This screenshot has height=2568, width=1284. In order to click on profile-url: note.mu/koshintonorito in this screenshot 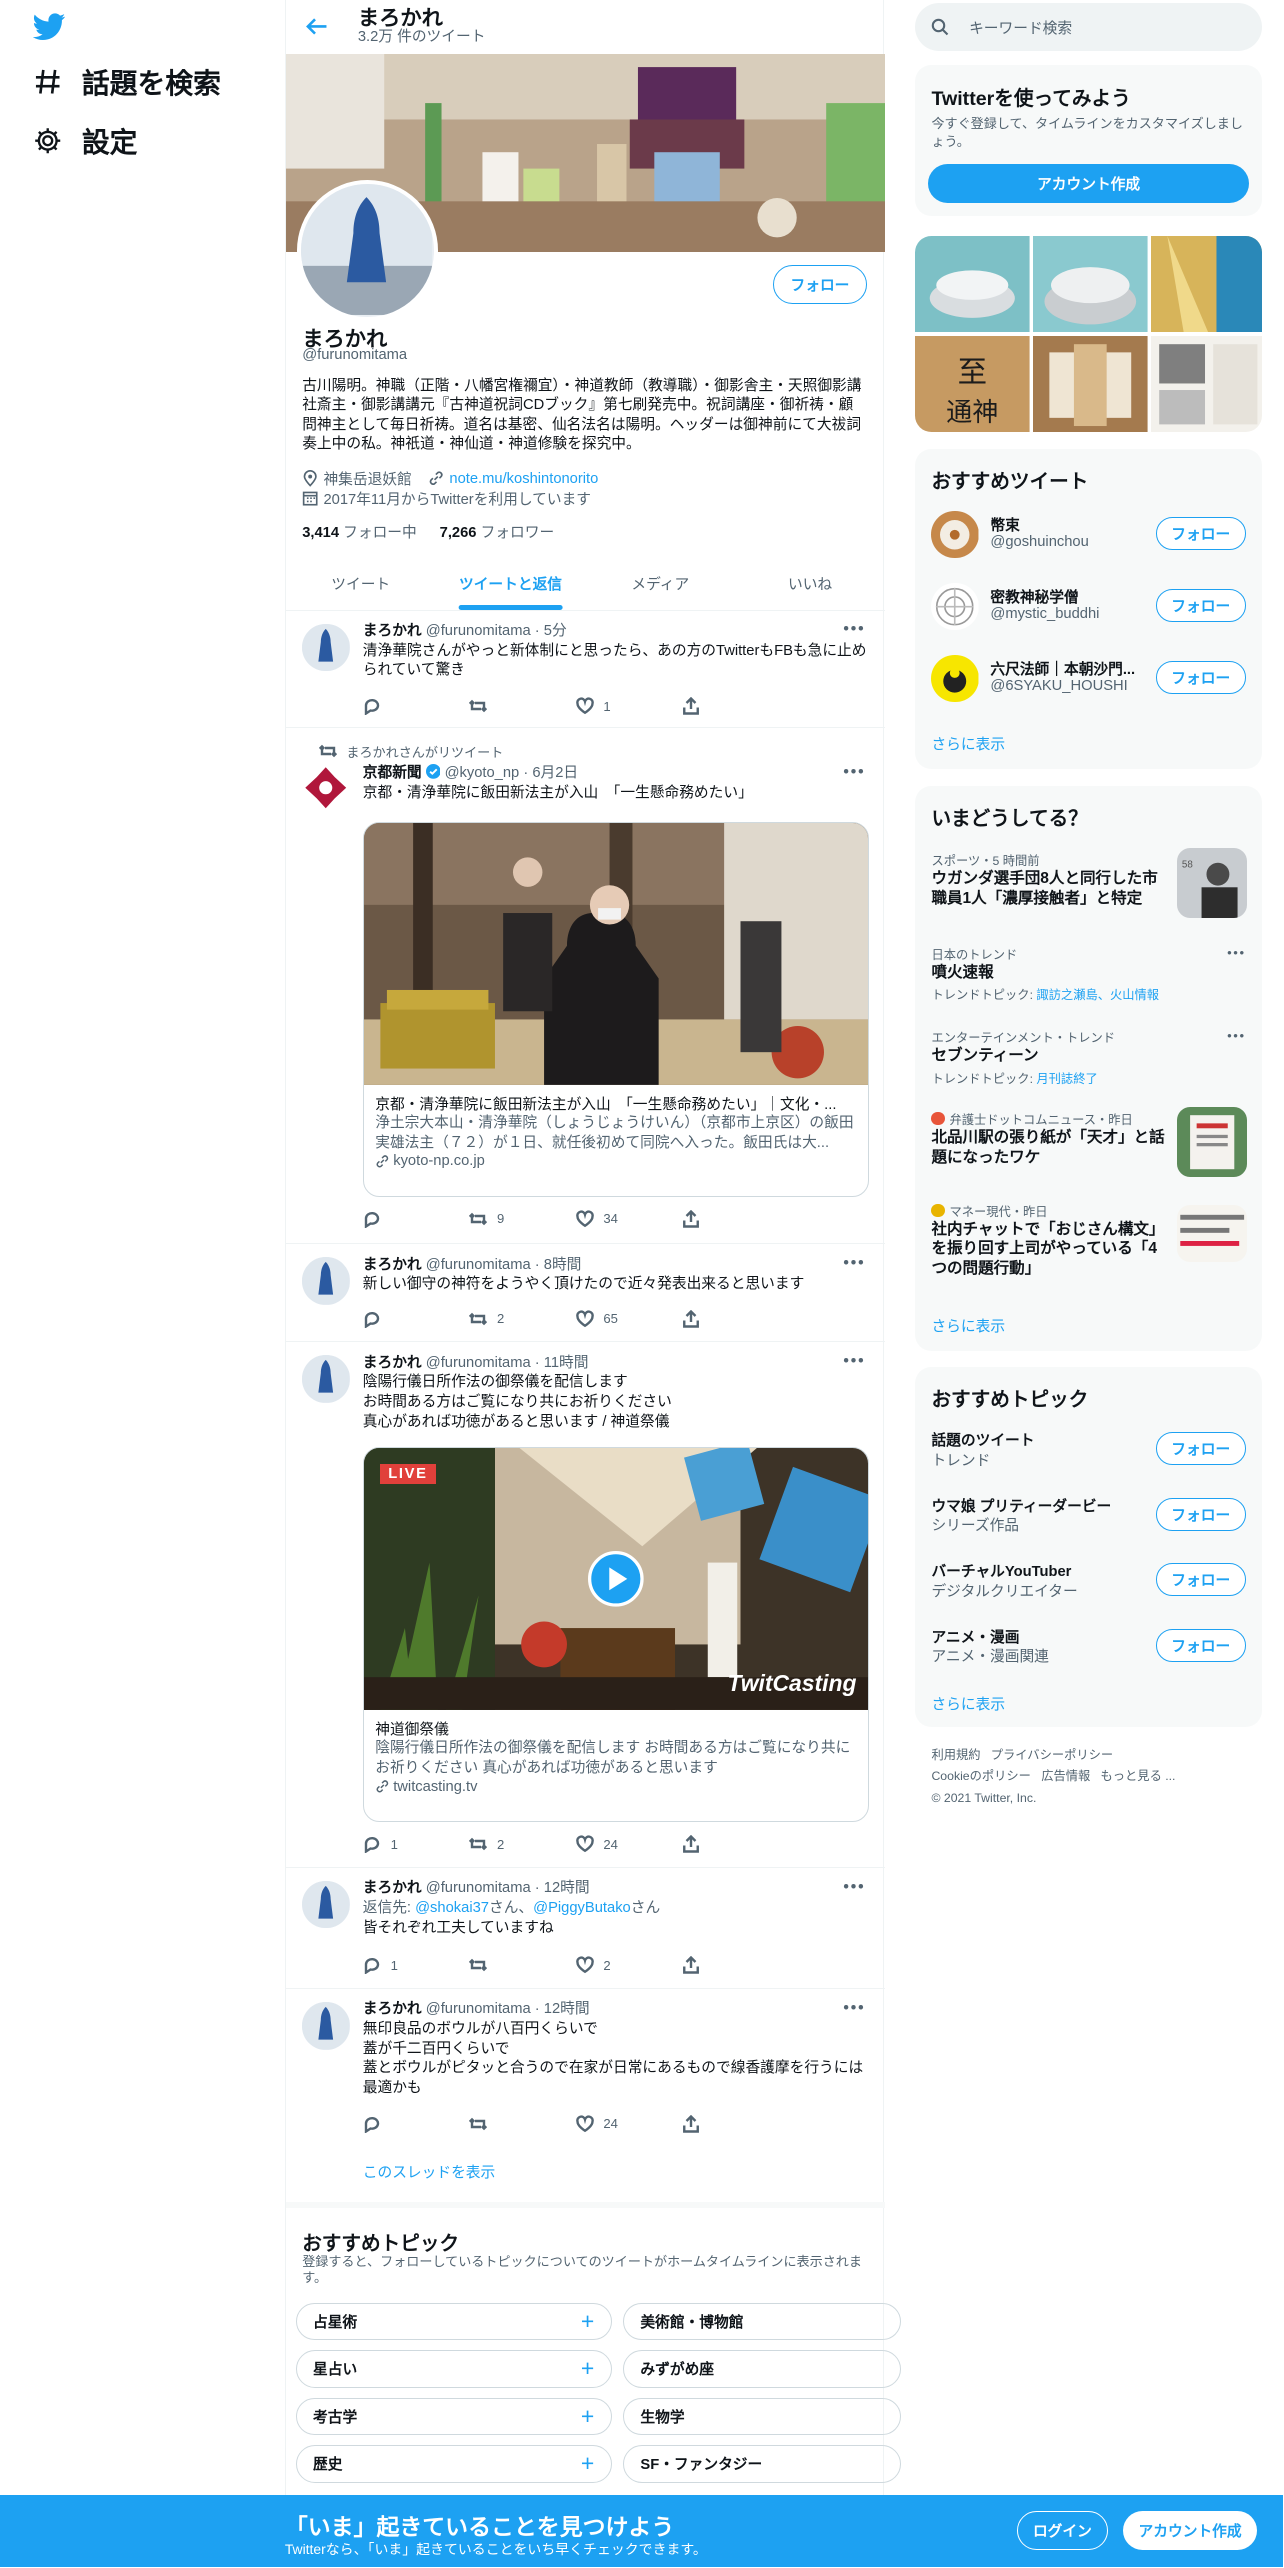, I will do `click(523, 479)`.